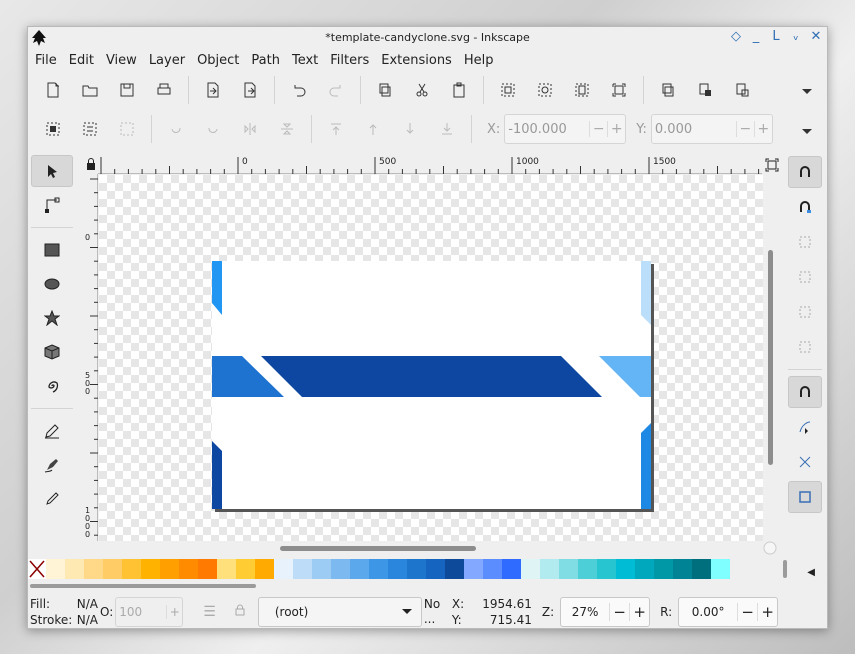 This screenshot has width=855, height=654. What do you see at coordinates (378, 548) in the screenshot?
I see `horizontal-scroll-thumb` at bounding box center [378, 548].